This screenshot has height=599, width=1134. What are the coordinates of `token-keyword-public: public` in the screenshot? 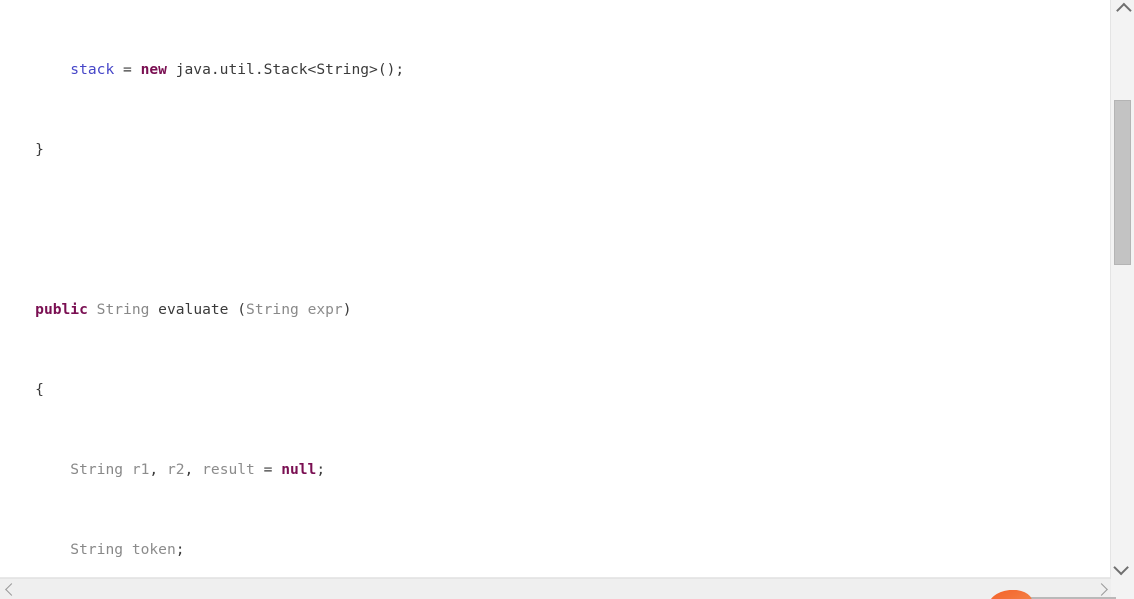 It's located at (61, 309).